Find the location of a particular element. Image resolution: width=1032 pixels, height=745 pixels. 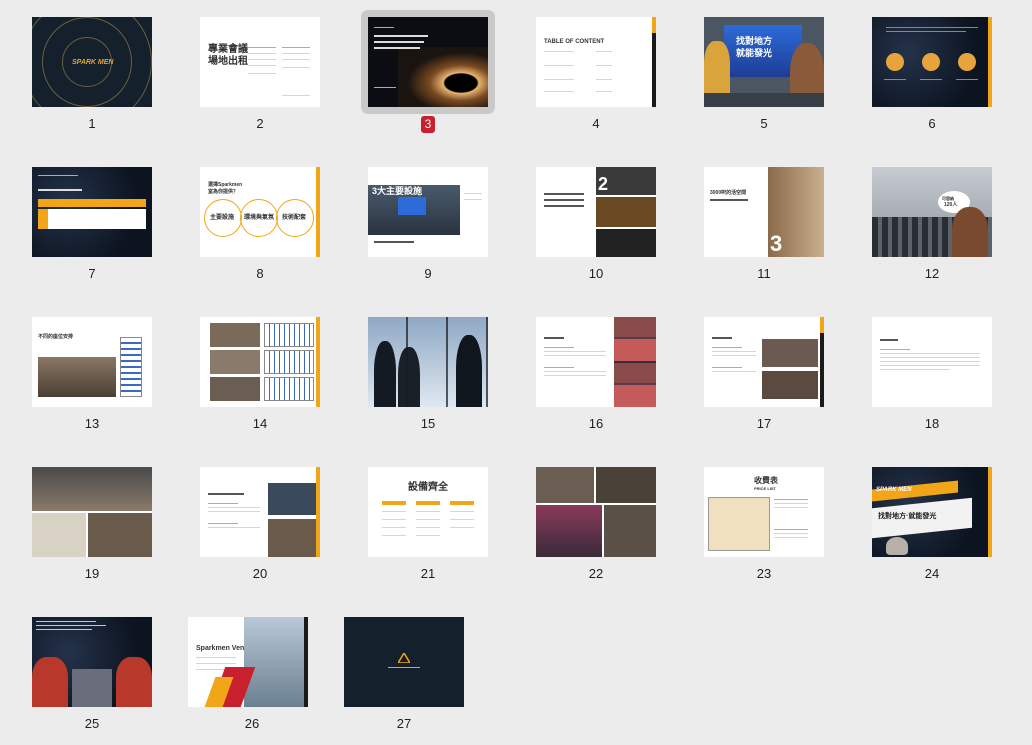

slide-number: 23 is located at coordinates (764, 573).